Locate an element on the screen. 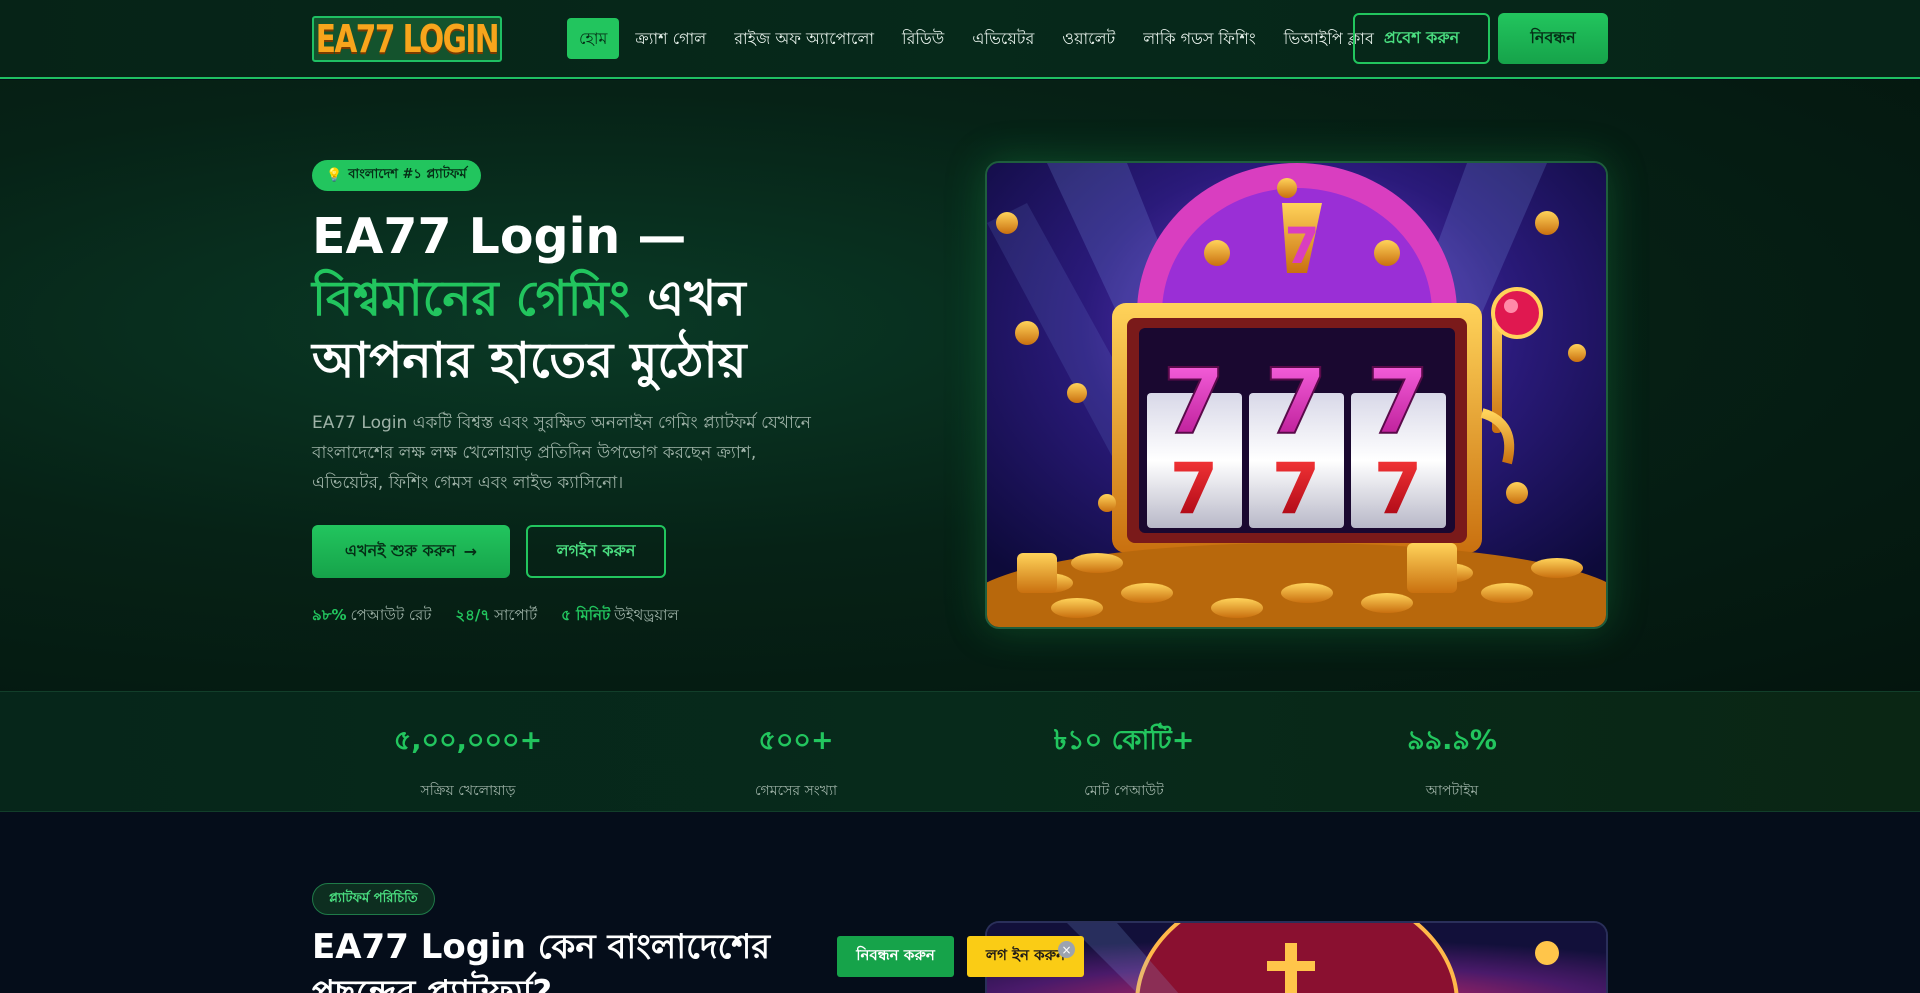 The width and height of the screenshot is (1920, 993). mini-stat-value: ২৪/৭ is located at coordinates (473, 615).